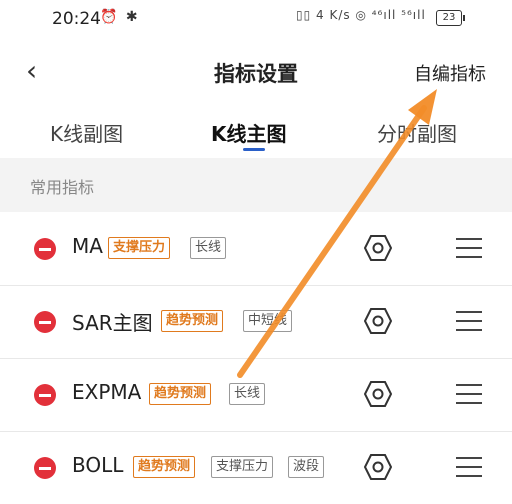 This screenshot has width=512, height=504. I want to click on indicator-tag: 中短线, so click(268, 321).